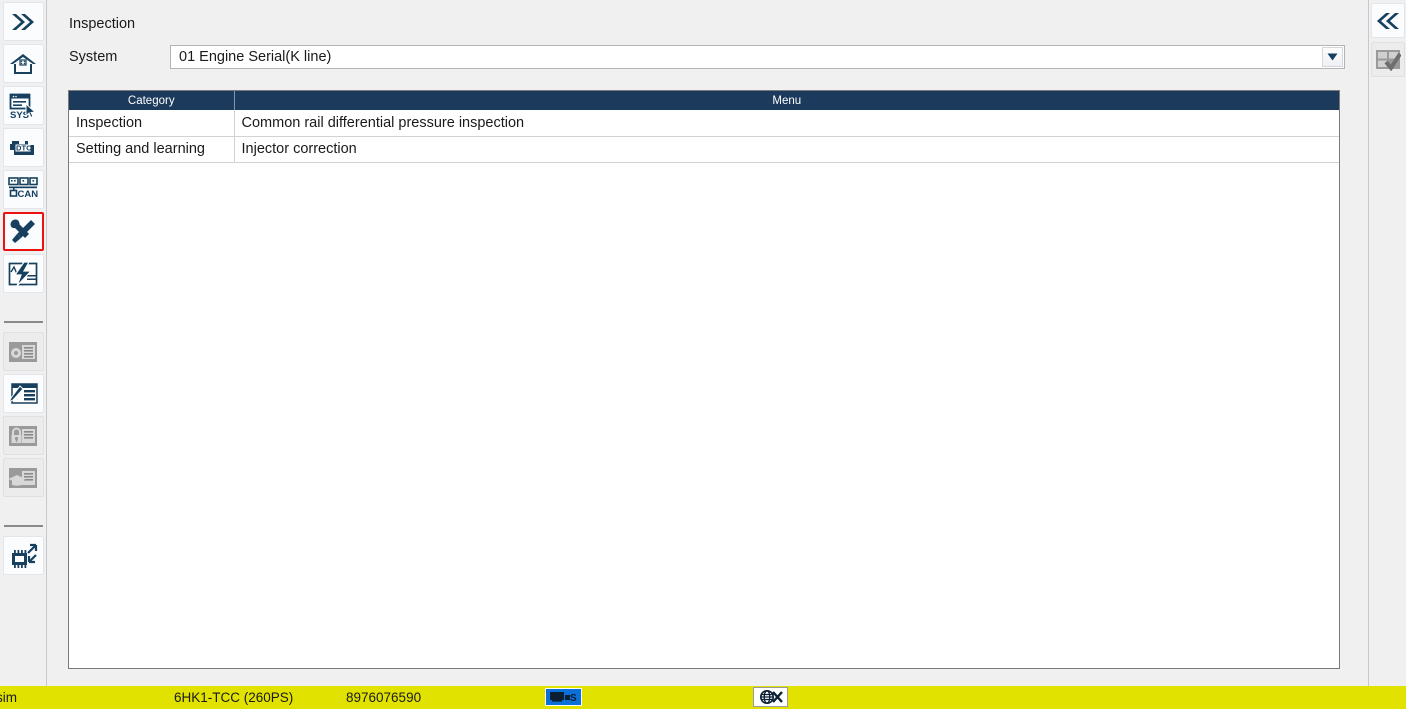  I want to click on sidebar-item-inspection-tools, so click(23, 231).